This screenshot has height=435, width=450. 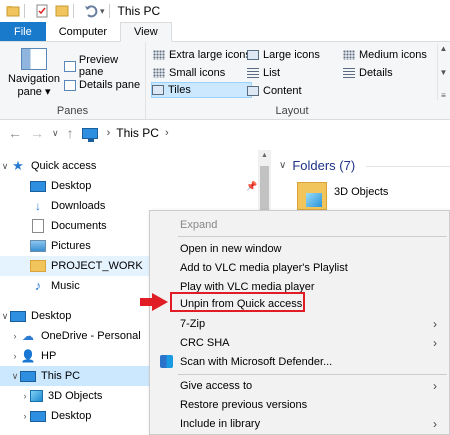 I want to click on pin-icon: 📌, so click(x=251, y=186).